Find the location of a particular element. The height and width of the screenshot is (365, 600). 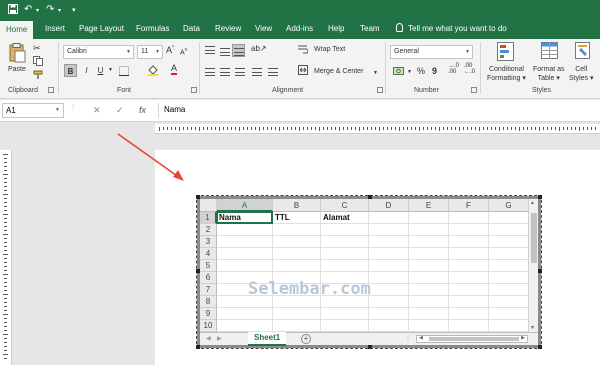

vertical-scrollbar: ▲ ▼ is located at coordinates (533, 265).